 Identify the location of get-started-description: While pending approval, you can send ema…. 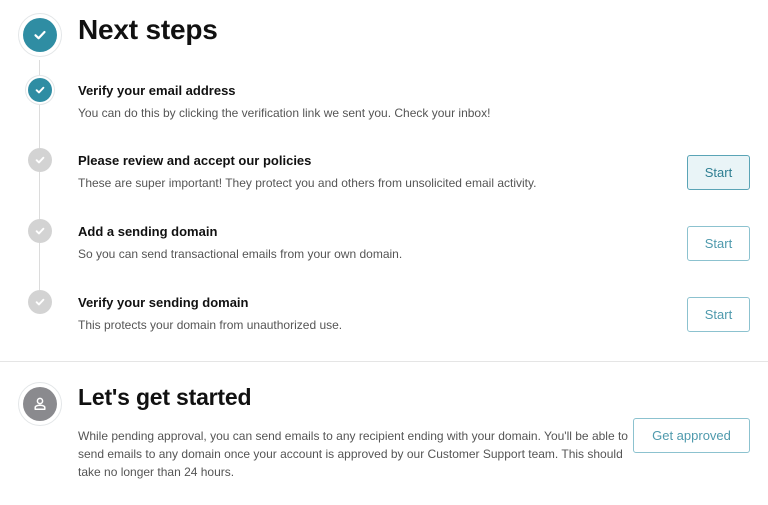
(353, 454).